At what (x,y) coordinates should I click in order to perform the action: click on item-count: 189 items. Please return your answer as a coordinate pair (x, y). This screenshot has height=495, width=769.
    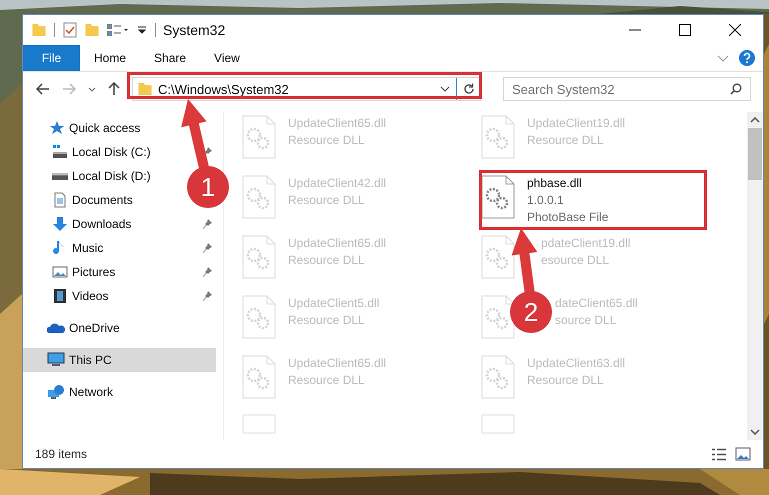
    Looking at the image, I should click on (61, 454).